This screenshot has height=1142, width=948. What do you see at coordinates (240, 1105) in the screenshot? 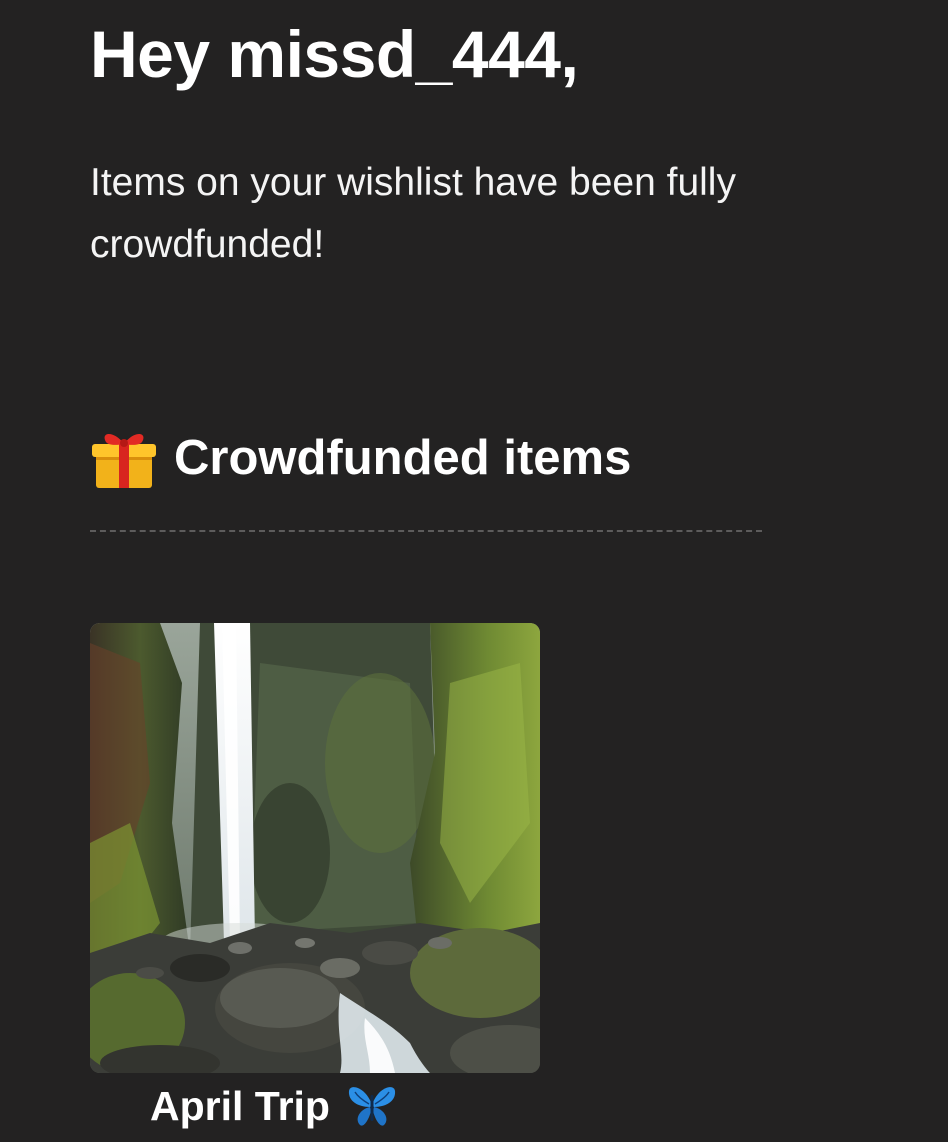
I see `item-title-label: April Trip` at bounding box center [240, 1105].